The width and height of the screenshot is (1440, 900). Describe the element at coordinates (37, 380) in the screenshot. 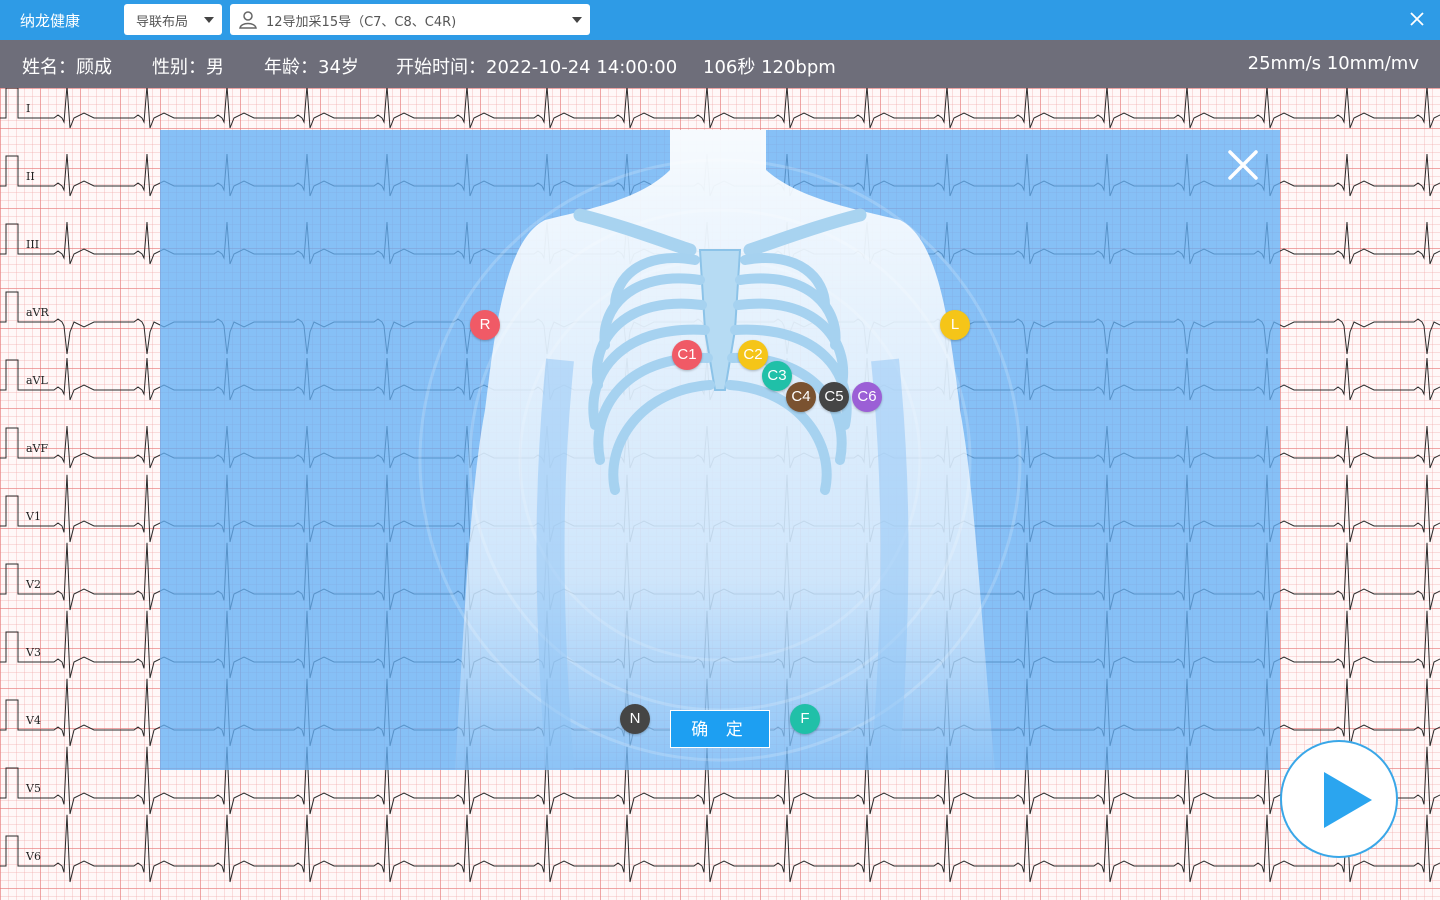

I see `lead-label: aVL` at that location.